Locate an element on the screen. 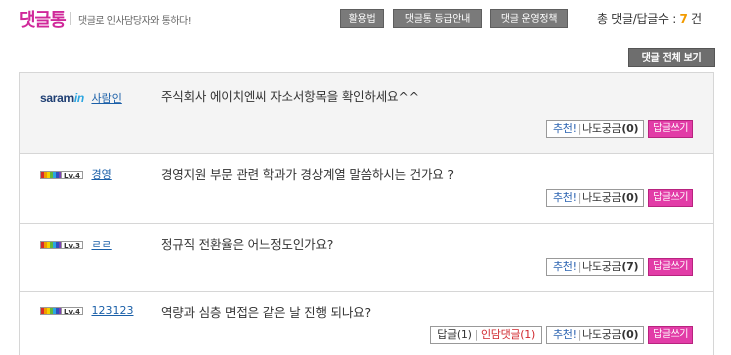 Image resolution: width=731 pixels, height=355 pixels. how-to-use-button: 활용법 is located at coordinates (362, 18).